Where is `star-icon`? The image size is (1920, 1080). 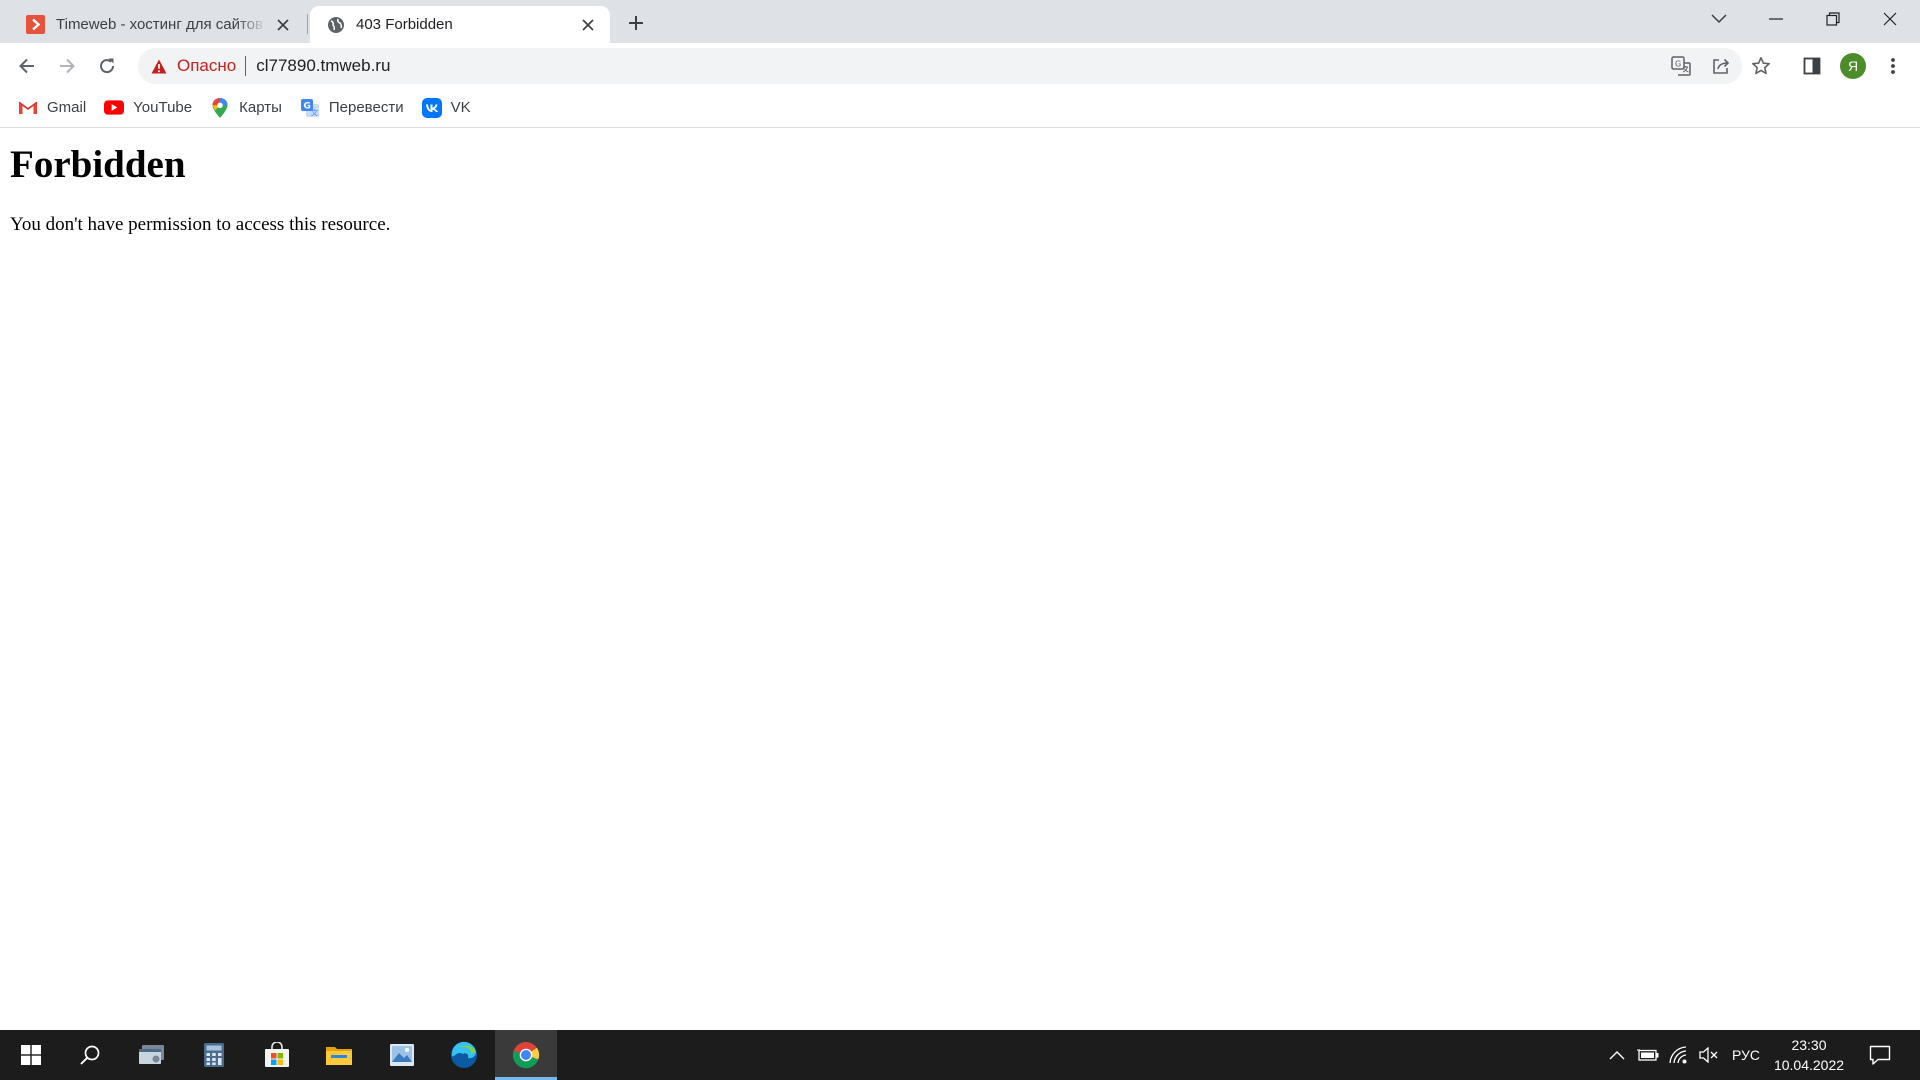 star-icon is located at coordinates (1761, 66).